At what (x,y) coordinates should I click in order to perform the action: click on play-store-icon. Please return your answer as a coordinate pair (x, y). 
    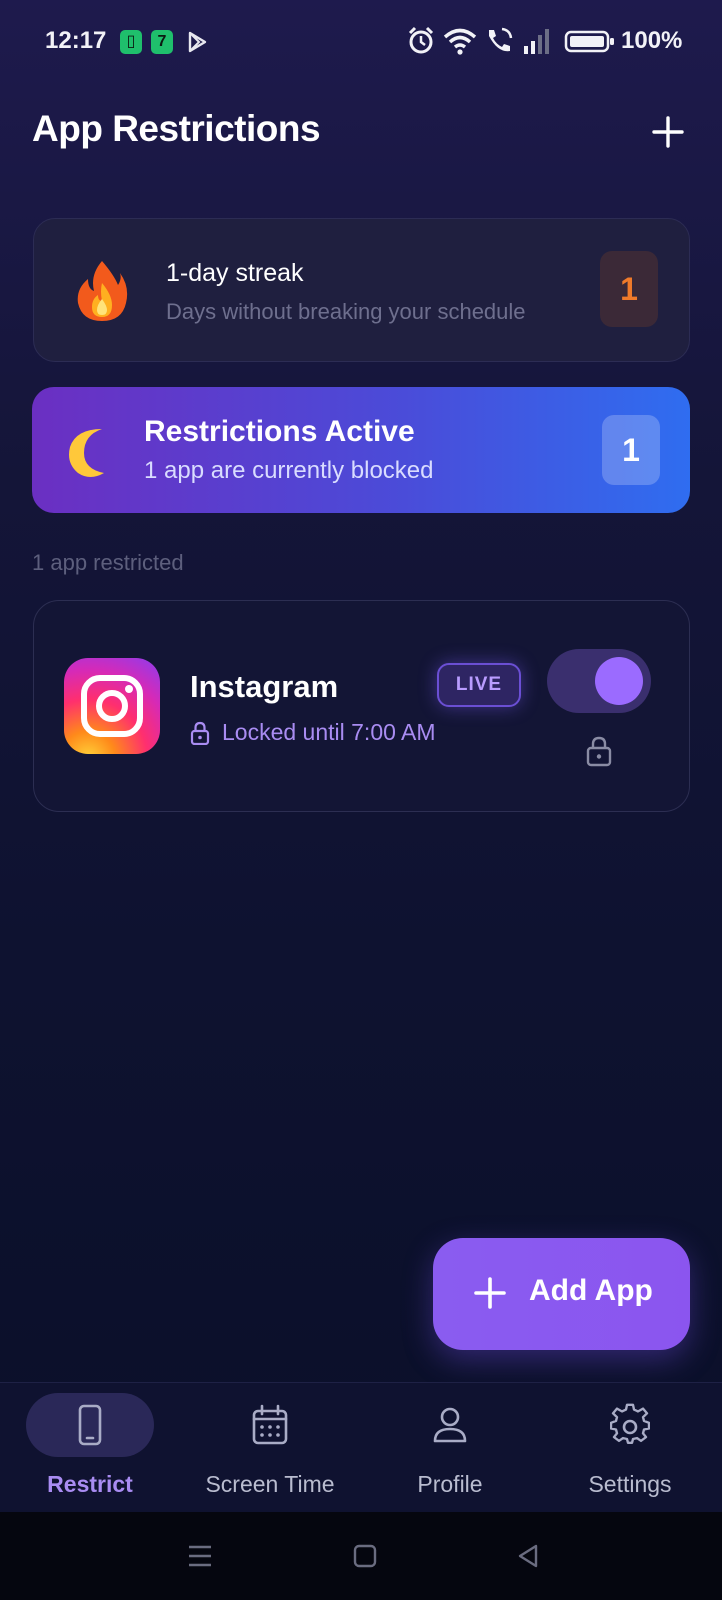
    Looking at the image, I should click on (197, 42).